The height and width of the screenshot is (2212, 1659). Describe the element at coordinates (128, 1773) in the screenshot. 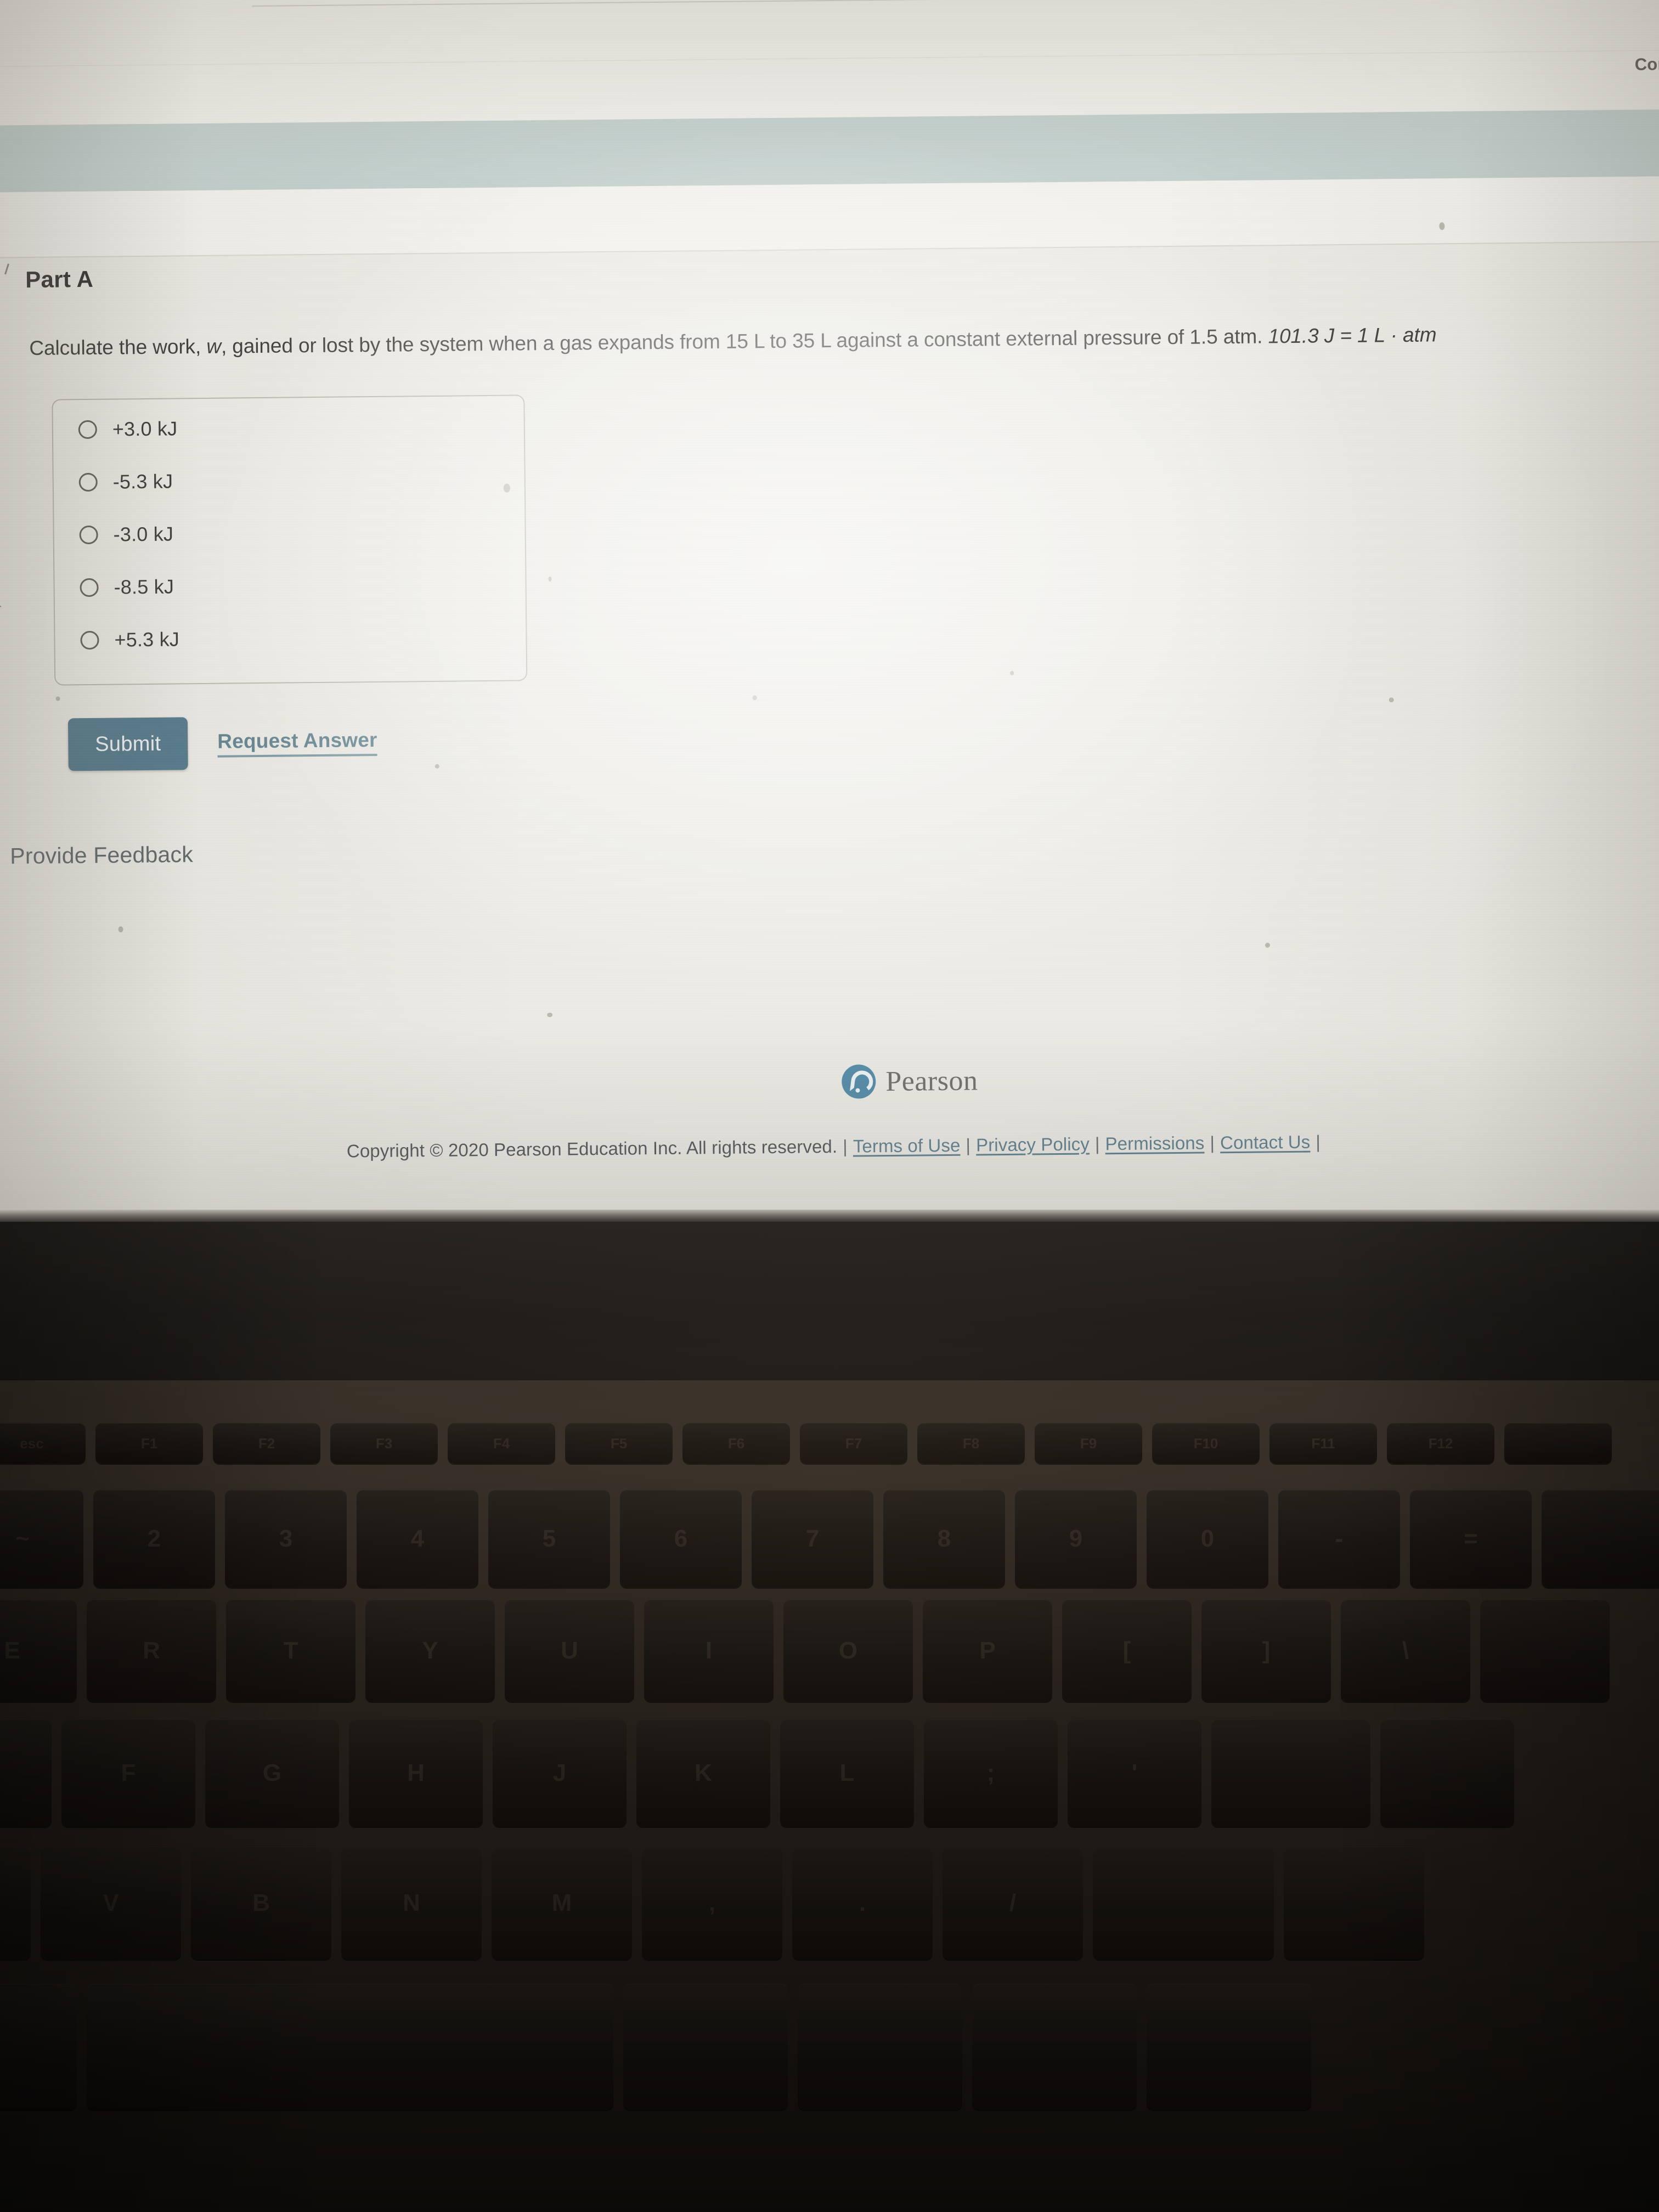

I see `keyboard-key: F` at that location.